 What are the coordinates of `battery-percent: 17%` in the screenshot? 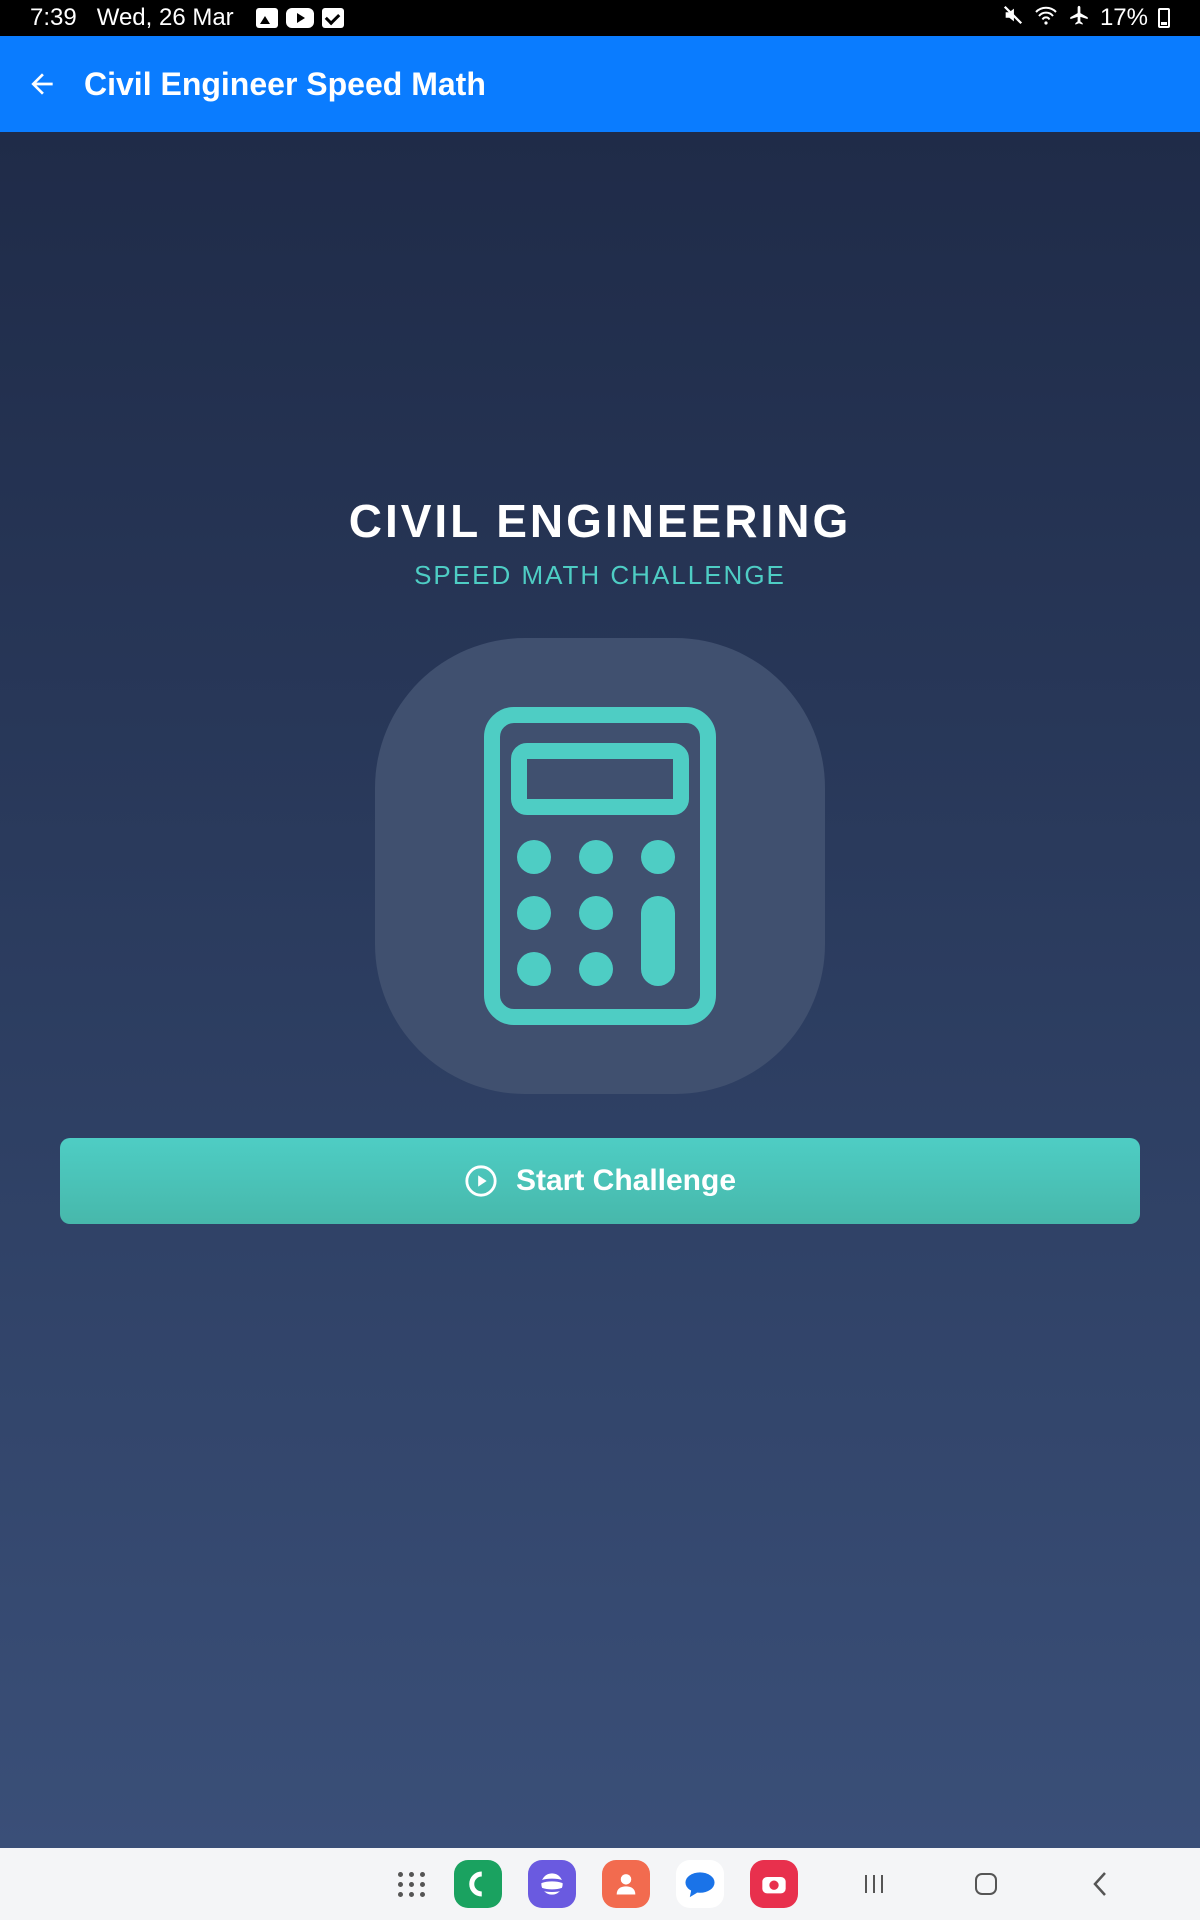 It's located at (1123, 17).